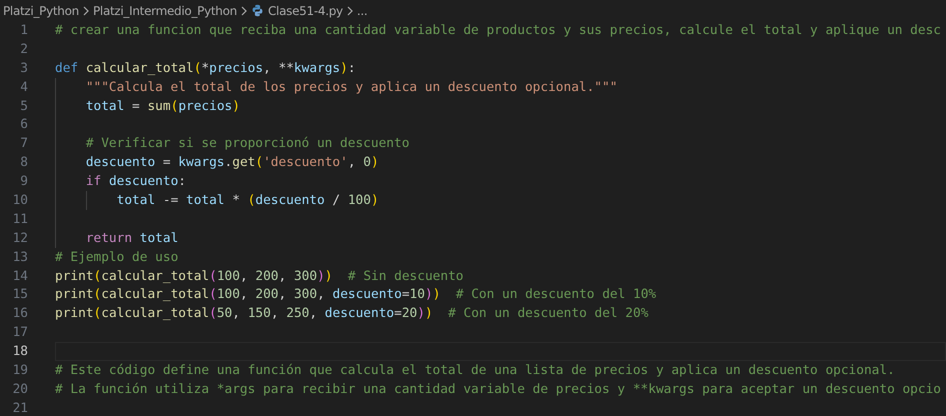 The image size is (946, 416). What do you see at coordinates (259, 276) in the screenshot?
I see `code-line: print(calcular_total(100, 200, 300)) # Sin descuento` at bounding box center [259, 276].